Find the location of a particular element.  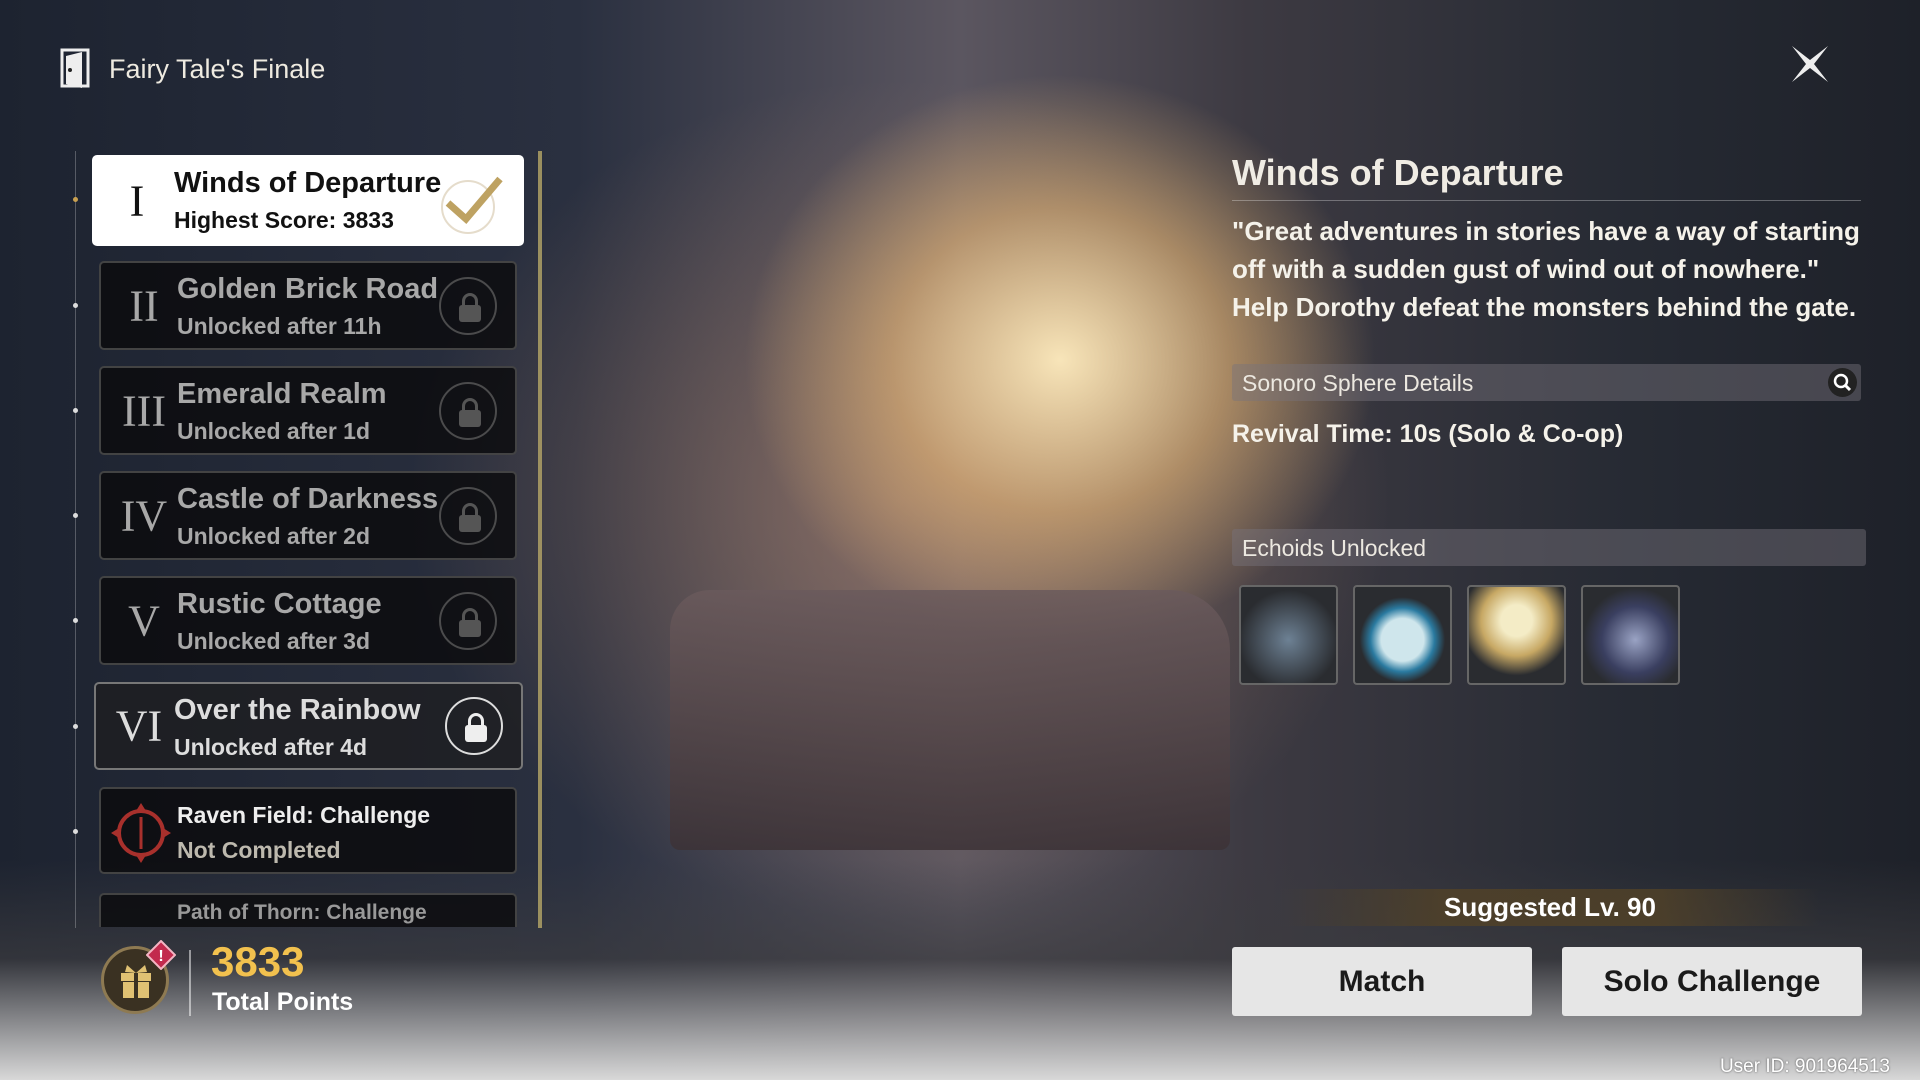

stage-name: Over the Rainbow is located at coordinates (297, 710).